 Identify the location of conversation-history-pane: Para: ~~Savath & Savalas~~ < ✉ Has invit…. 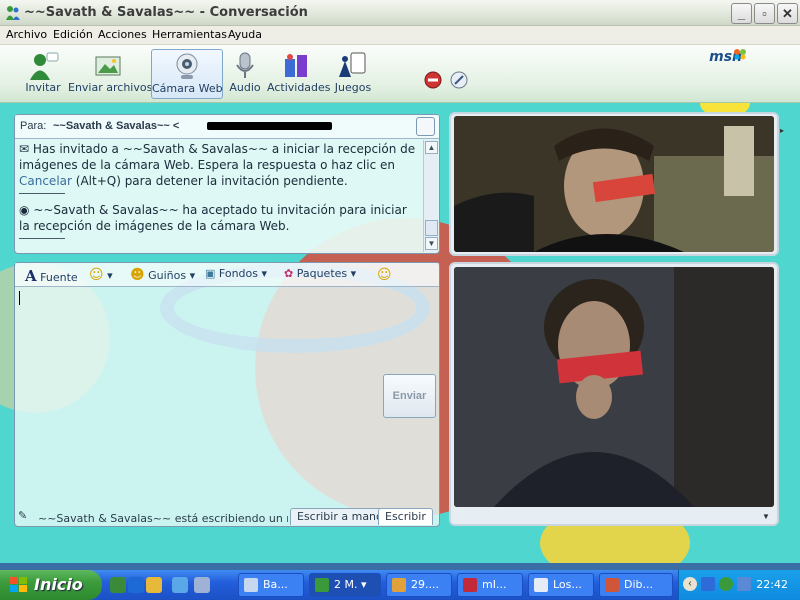
(227, 184).